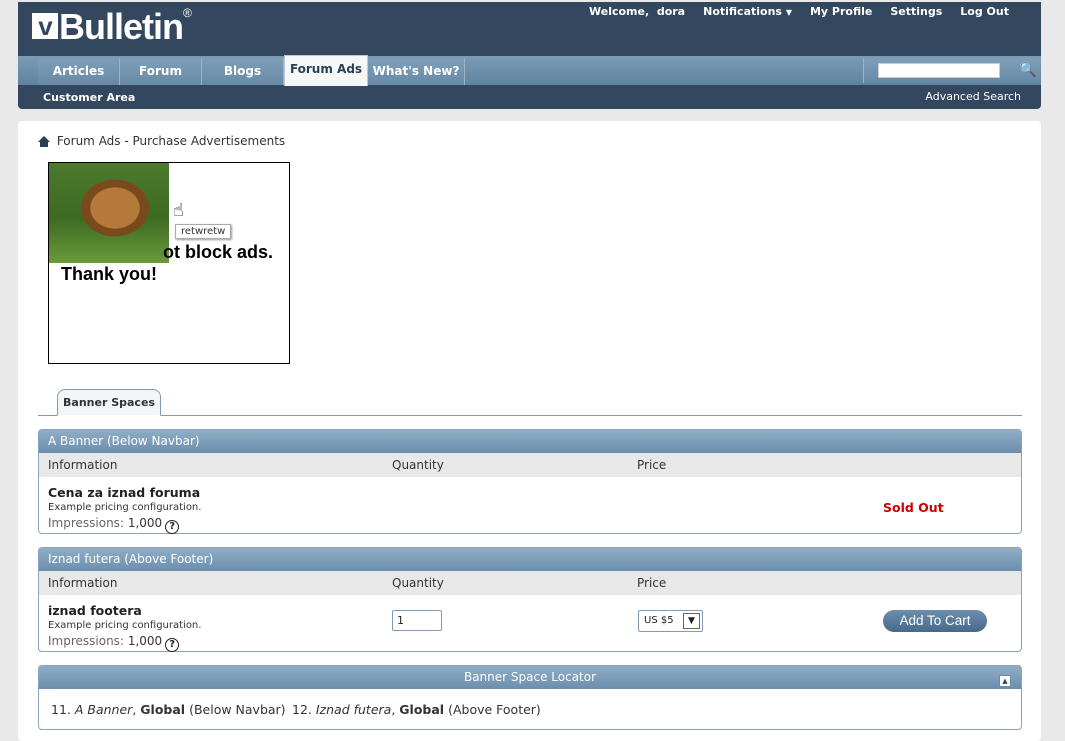 This screenshot has height=741, width=1065. What do you see at coordinates (935, 621) in the screenshot?
I see `add-to-cart-button: Add To Cart` at bounding box center [935, 621].